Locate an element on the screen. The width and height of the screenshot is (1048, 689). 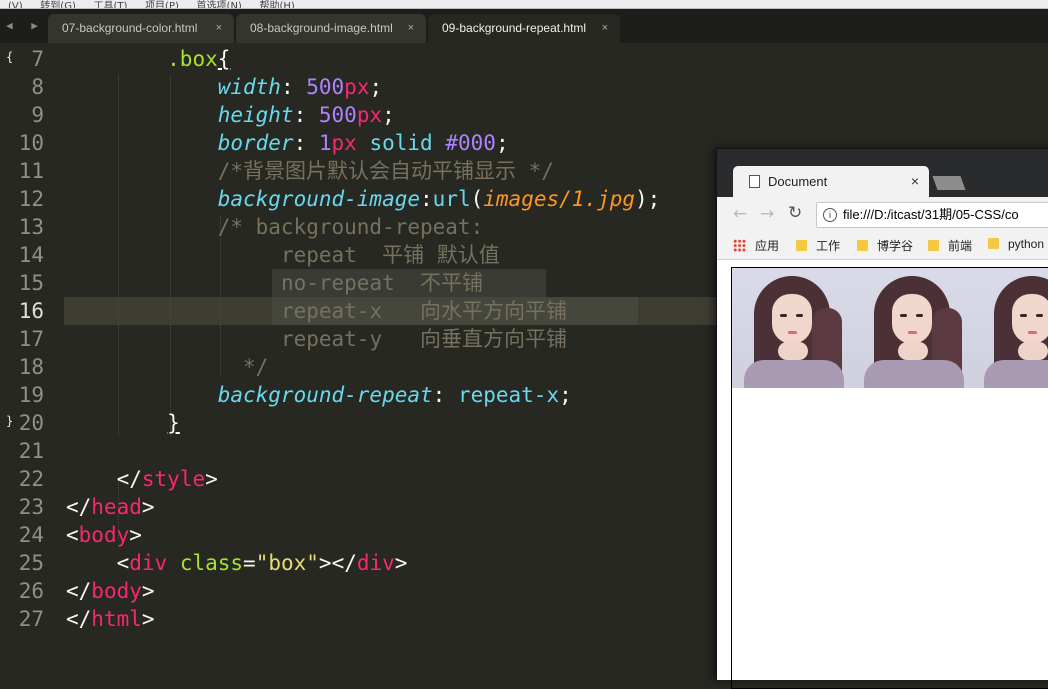
code-line-24: <body> is located at coordinates (104, 535).